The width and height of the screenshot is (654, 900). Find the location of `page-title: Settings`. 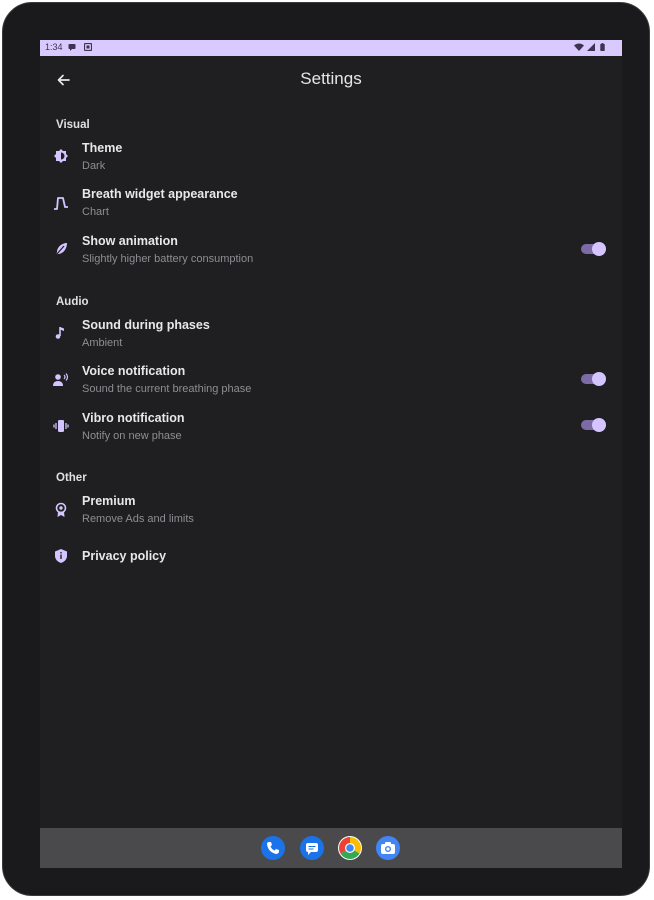

page-title: Settings is located at coordinates (331, 78).